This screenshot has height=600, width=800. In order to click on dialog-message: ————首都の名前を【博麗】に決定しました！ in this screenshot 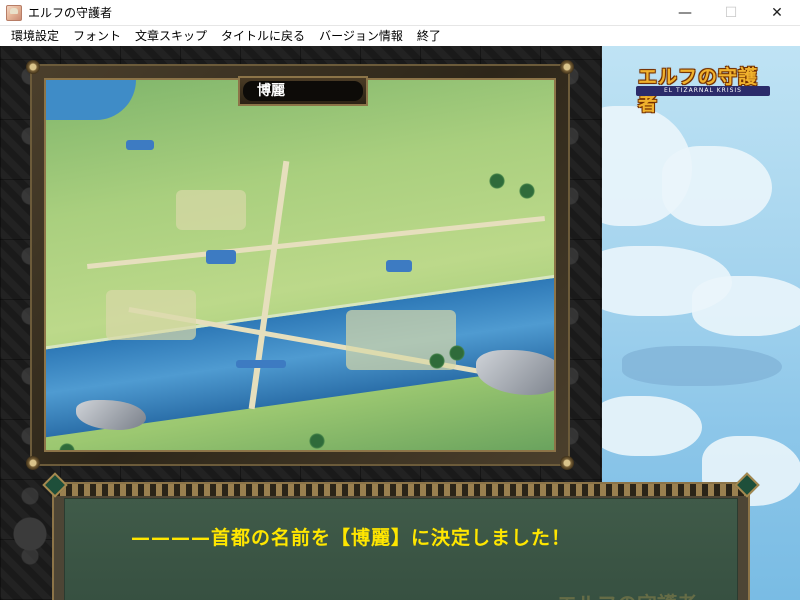, I will do `click(351, 538)`.